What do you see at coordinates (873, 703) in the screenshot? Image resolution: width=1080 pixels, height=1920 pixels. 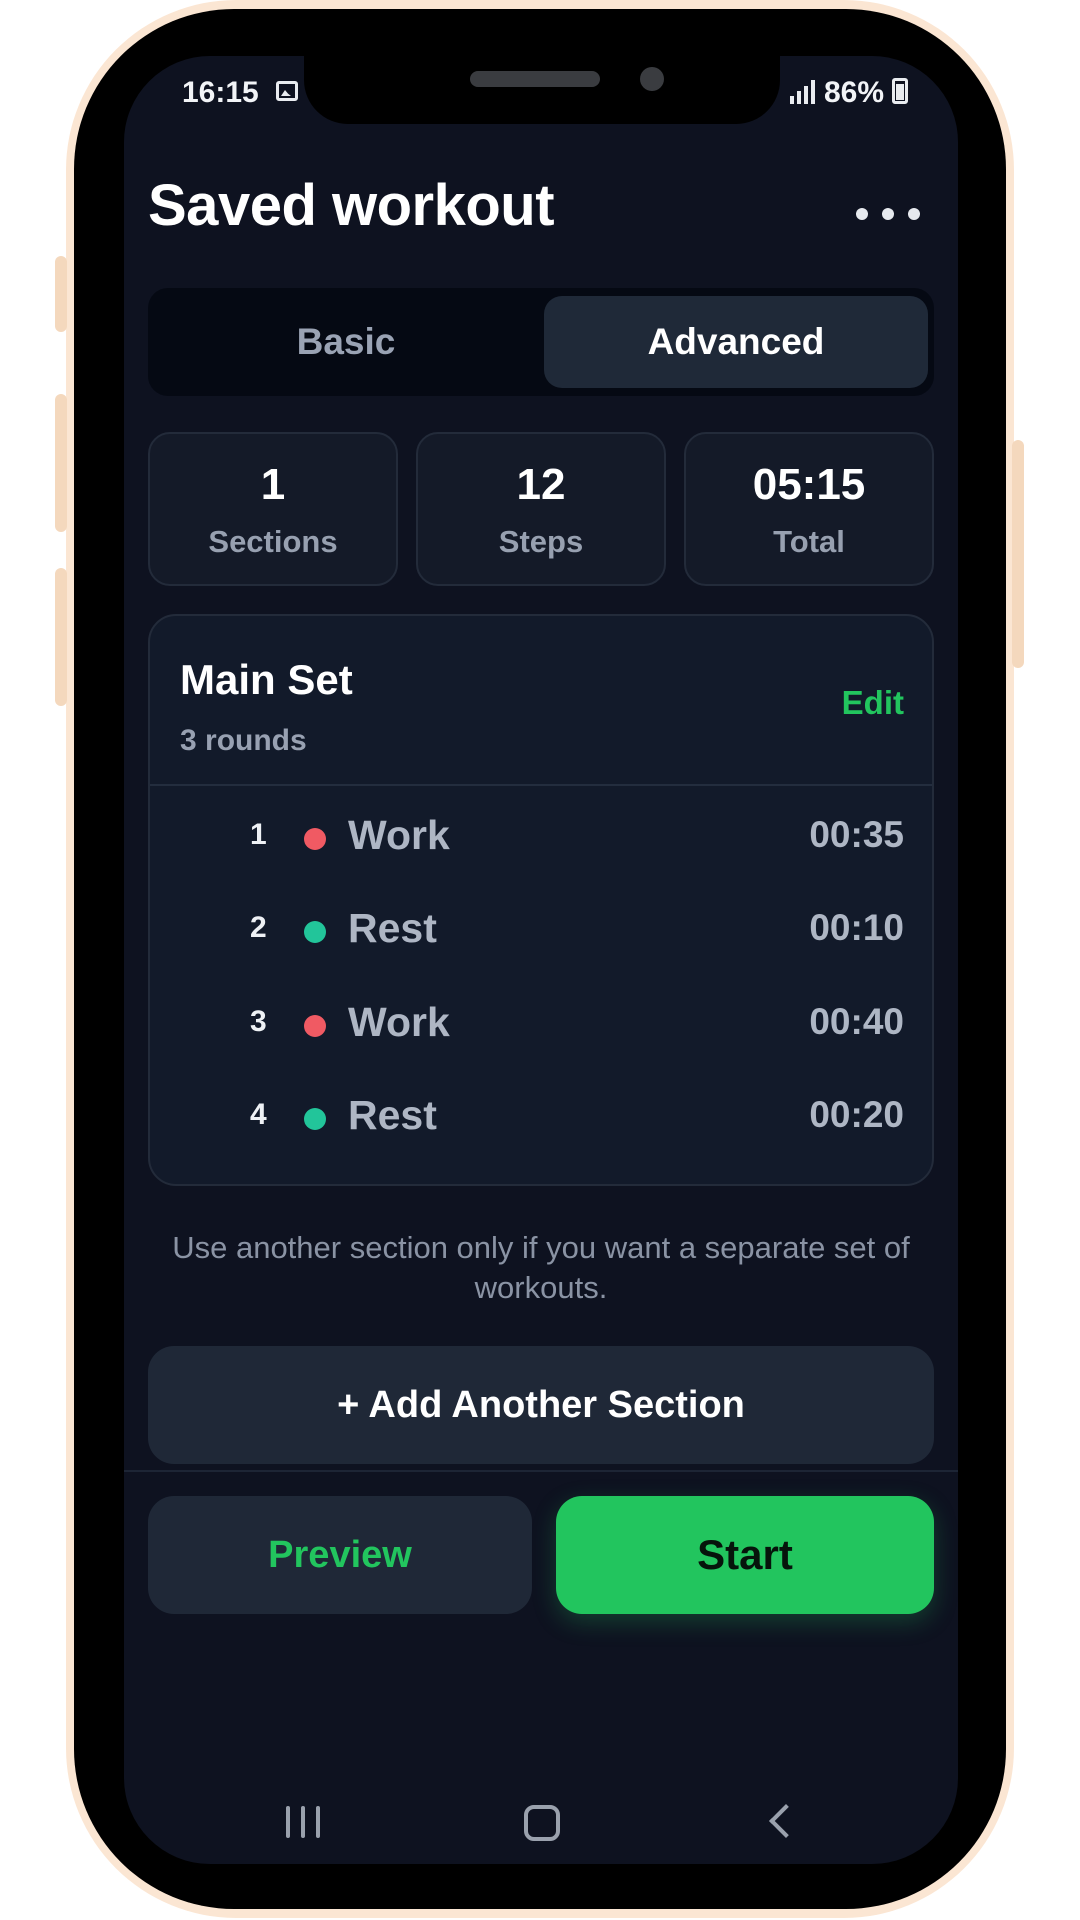 I see `edit-section-button: Edit` at bounding box center [873, 703].